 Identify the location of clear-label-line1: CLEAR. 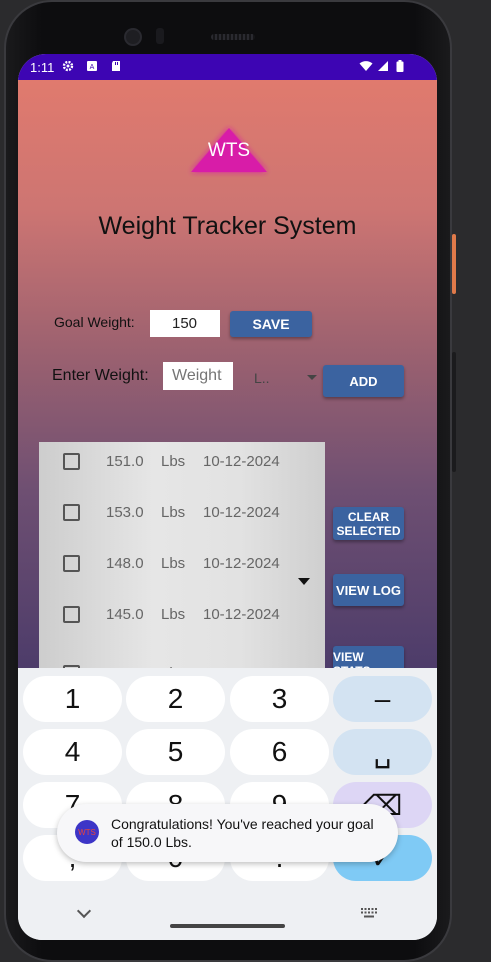
(368, 516).